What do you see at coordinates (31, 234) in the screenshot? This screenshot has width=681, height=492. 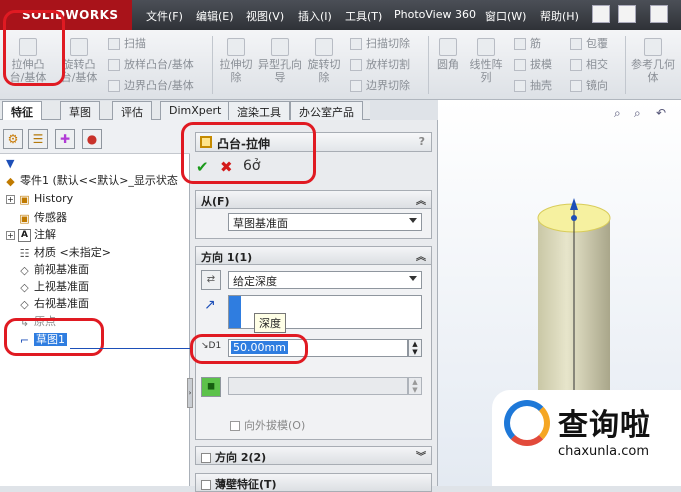 I see `tree-item-annotations: + A 注解` at bounding box center [31, 234].